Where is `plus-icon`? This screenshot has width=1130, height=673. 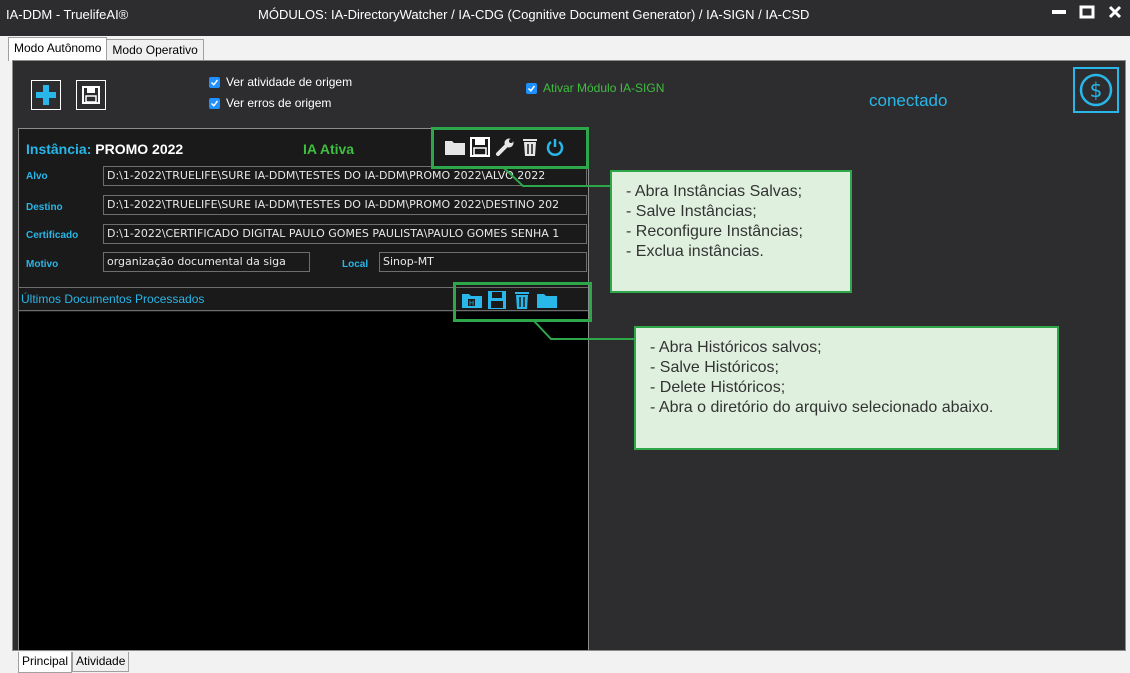
plus-icon is located at coordinates (46, 95).